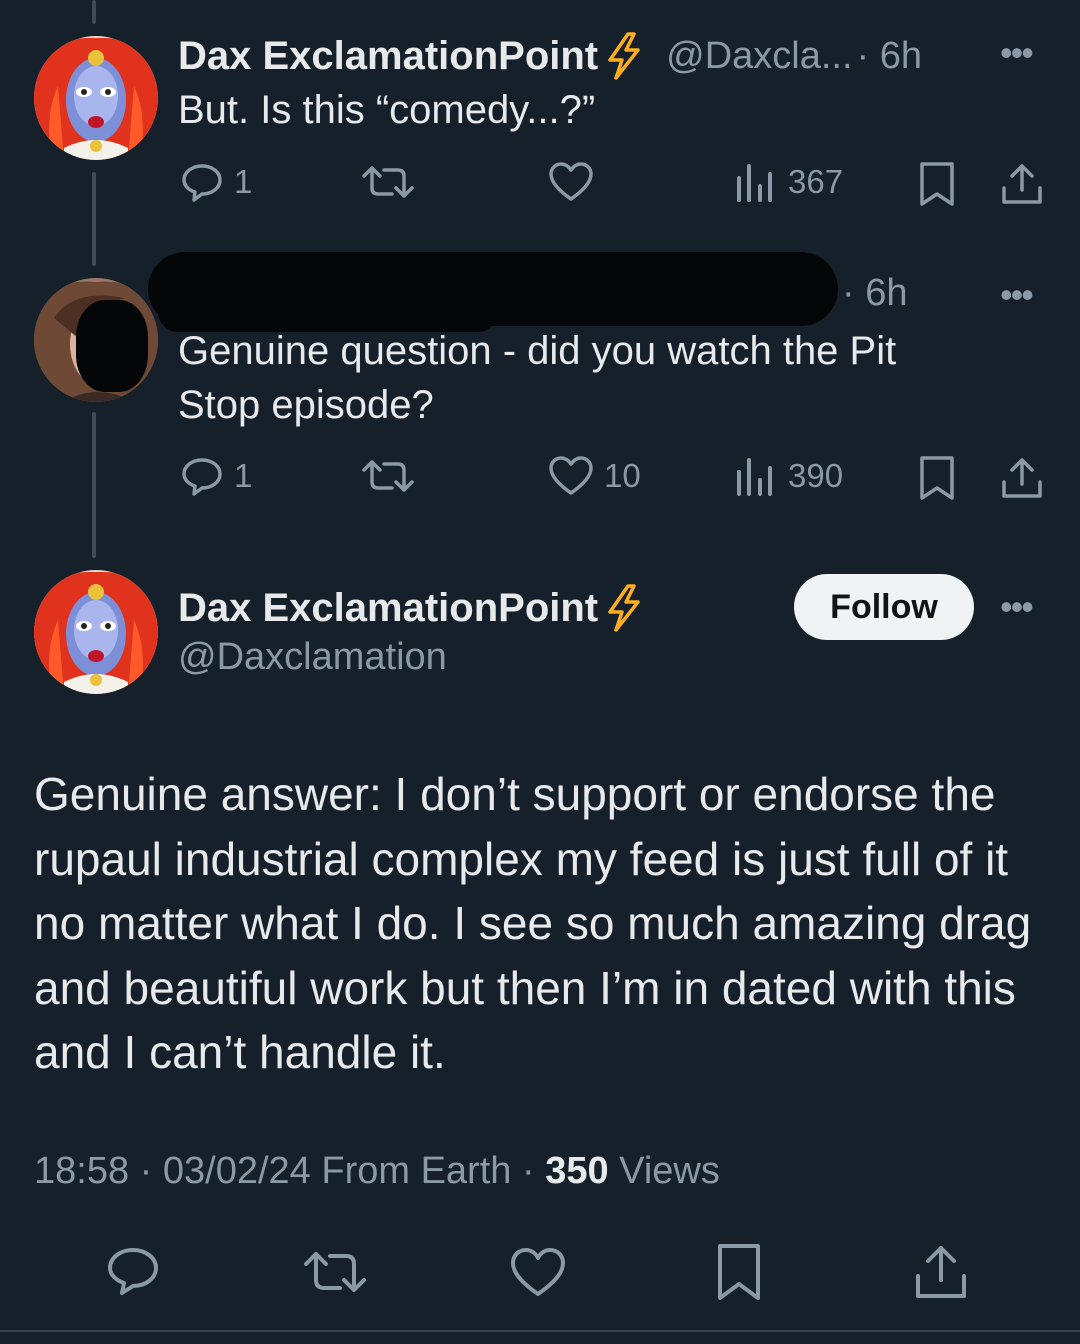  What do you see at coordinates (816, 475) in the screenshot?
I see `views-count: 390` at bounding box center [816, 475].